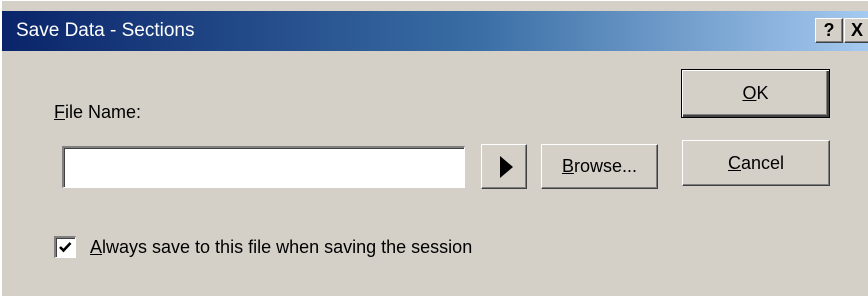 This screenshot has width=868, height=296. I want to click on ok-label: K, so click(762, 93).